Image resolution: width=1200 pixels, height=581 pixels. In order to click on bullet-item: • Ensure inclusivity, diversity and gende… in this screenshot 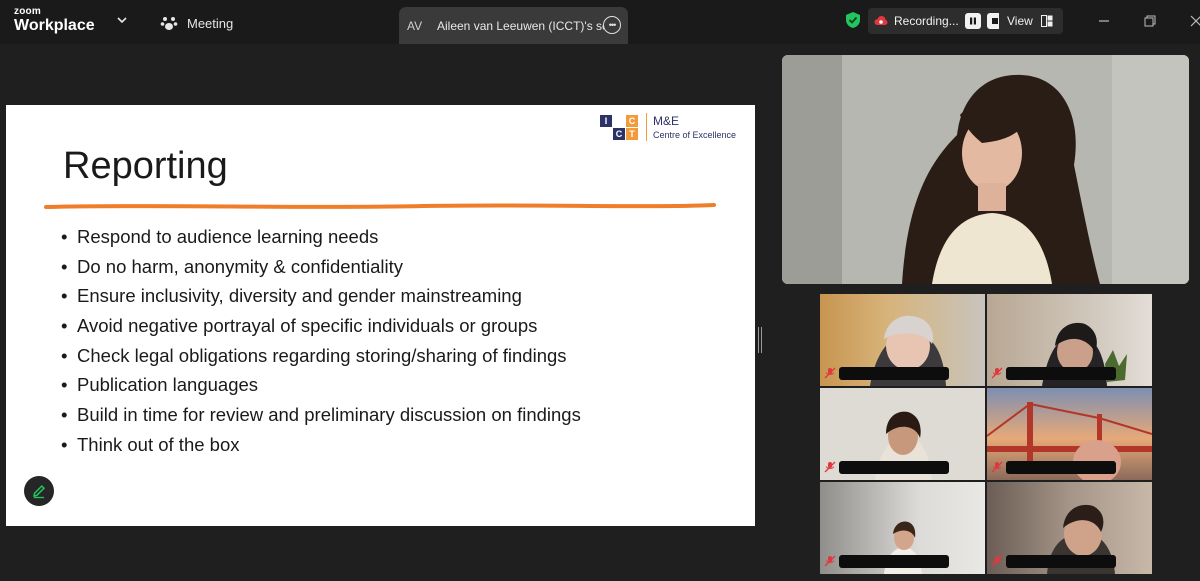, I will do `click(321, 296)`.